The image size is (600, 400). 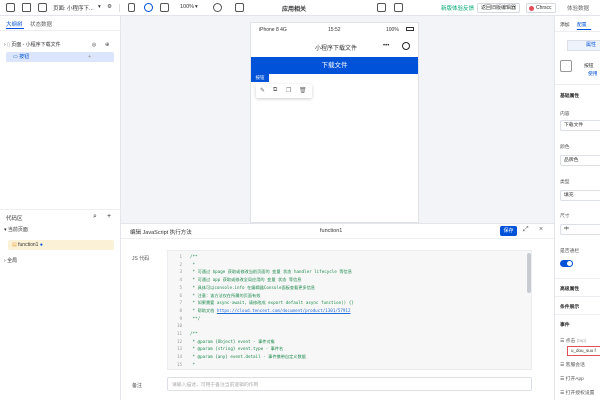 What do you see at coordinates (89, 57) in the screenshot?
I see `add-child-icon: +` at bounding box center [89, 57].